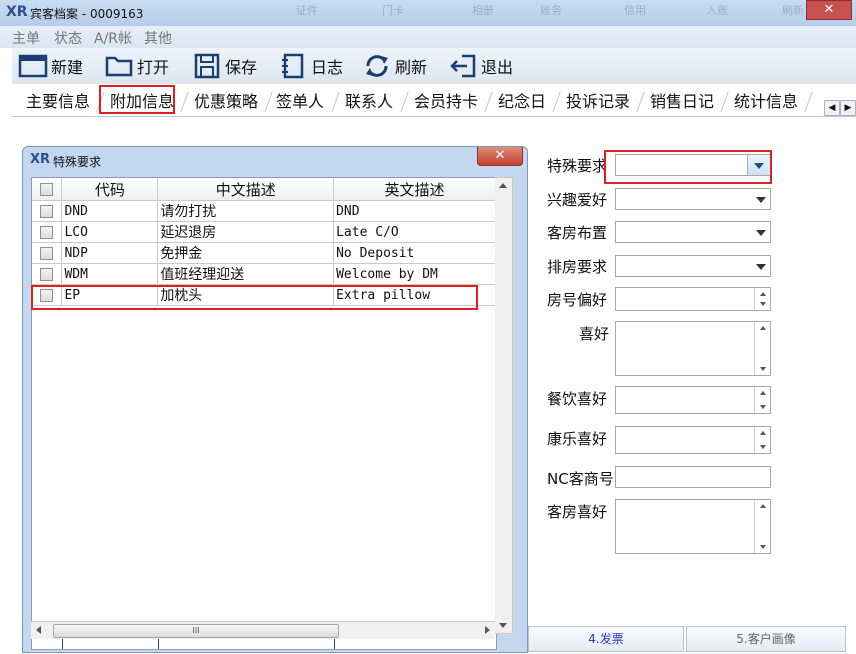 This screenshot has width=856, height=654. Describe the element at coordinates (693, 299) in the screenshot. I see `room-number-pref-field` at that location.